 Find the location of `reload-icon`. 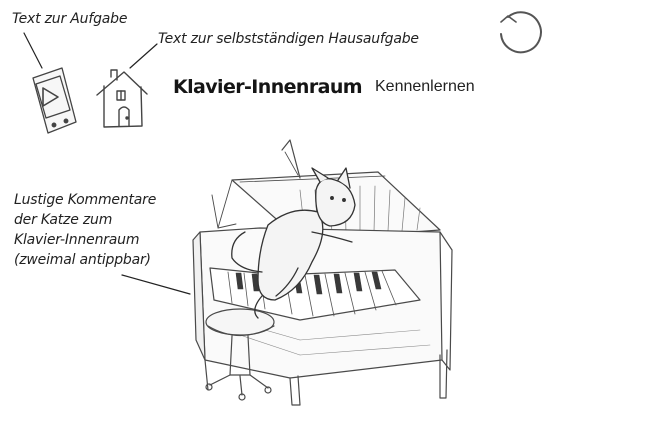

reload-icon is located at coordinates (521, 32).